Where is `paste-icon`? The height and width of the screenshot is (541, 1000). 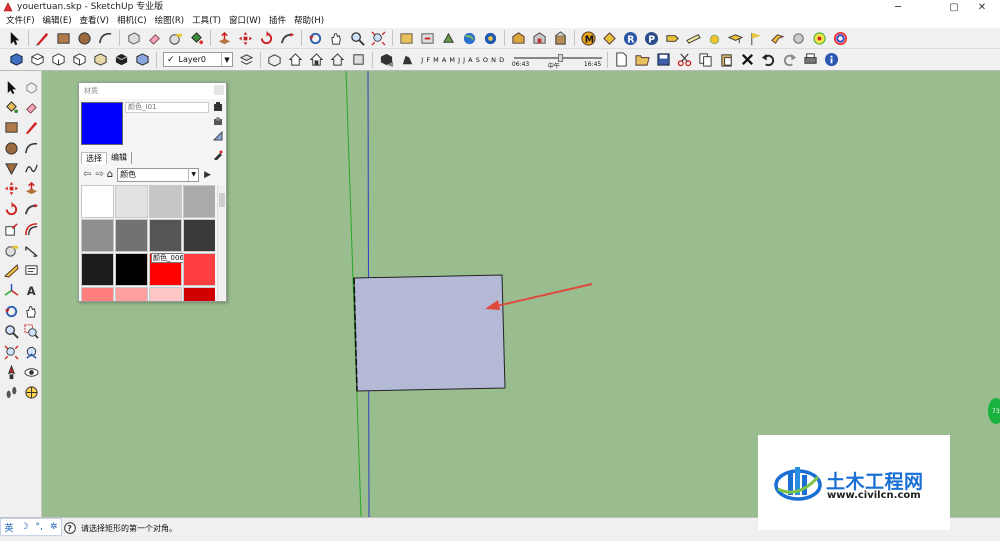
paste-icon is located at coordinates (726, 60).